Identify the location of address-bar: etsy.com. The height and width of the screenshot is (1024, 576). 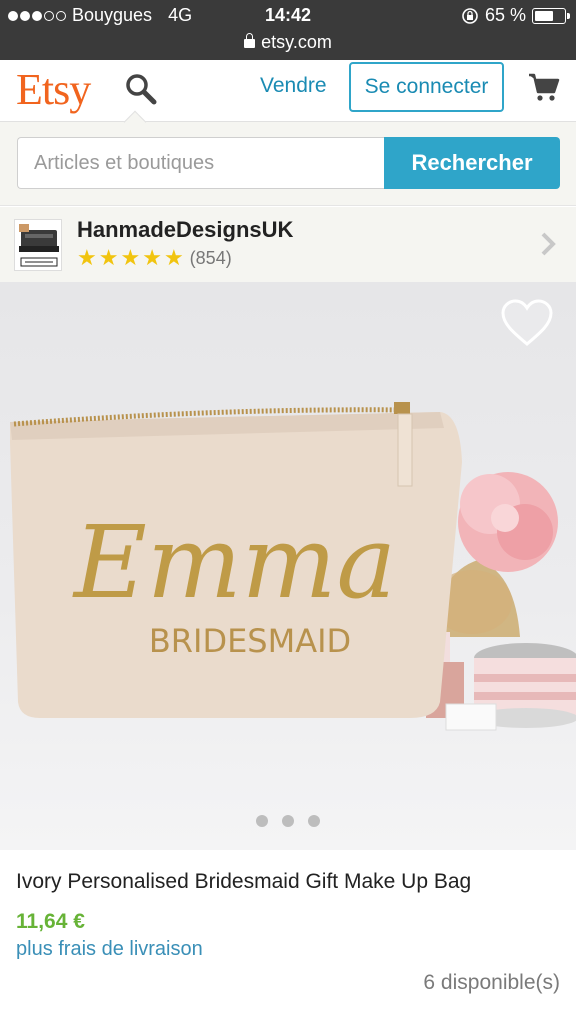
(288, 42).